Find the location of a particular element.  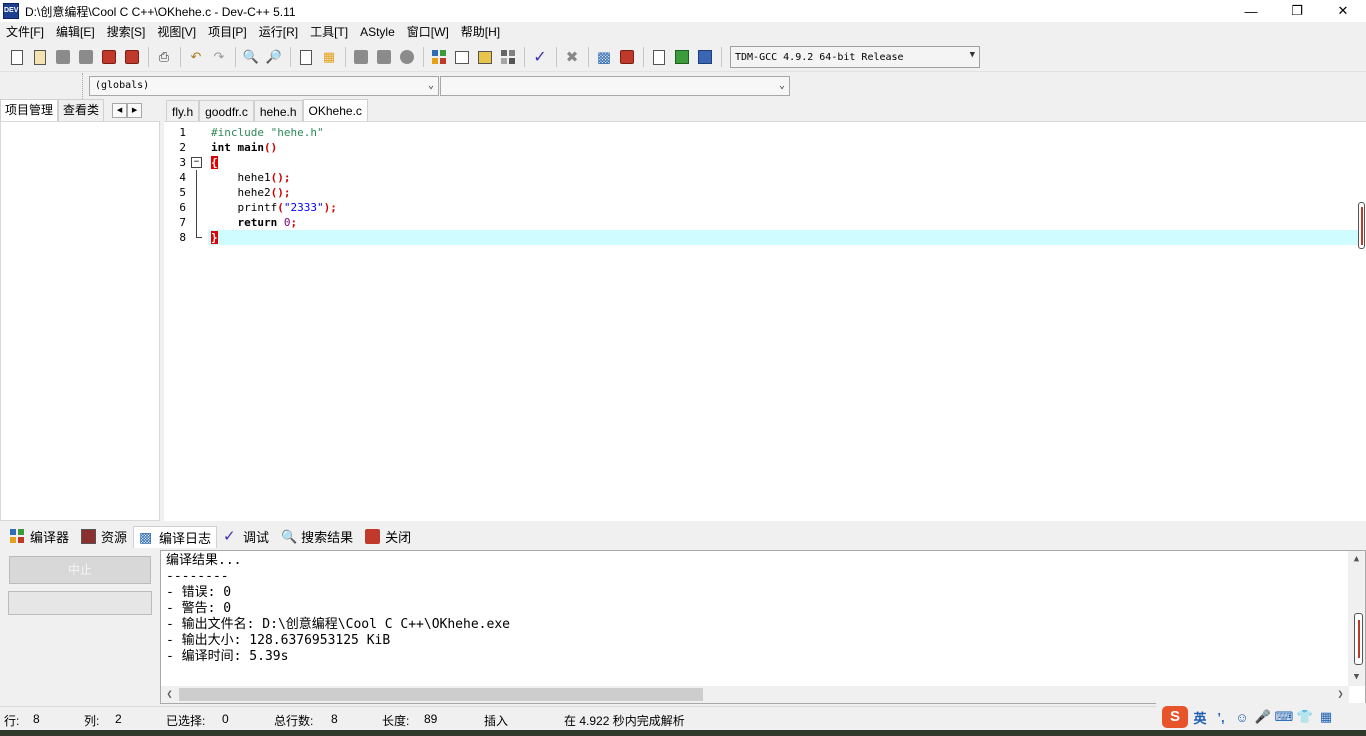

editor-tab-goodfr-c: goodfr.c is located at coordinates (226, 110).